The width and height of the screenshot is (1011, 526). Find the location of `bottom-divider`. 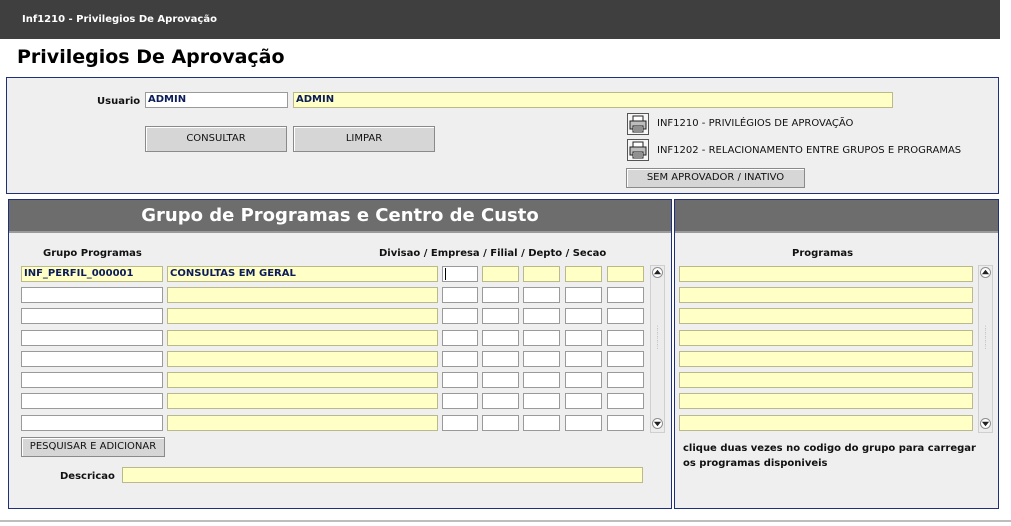

bottom-divider is located at coordinates (505, 521).